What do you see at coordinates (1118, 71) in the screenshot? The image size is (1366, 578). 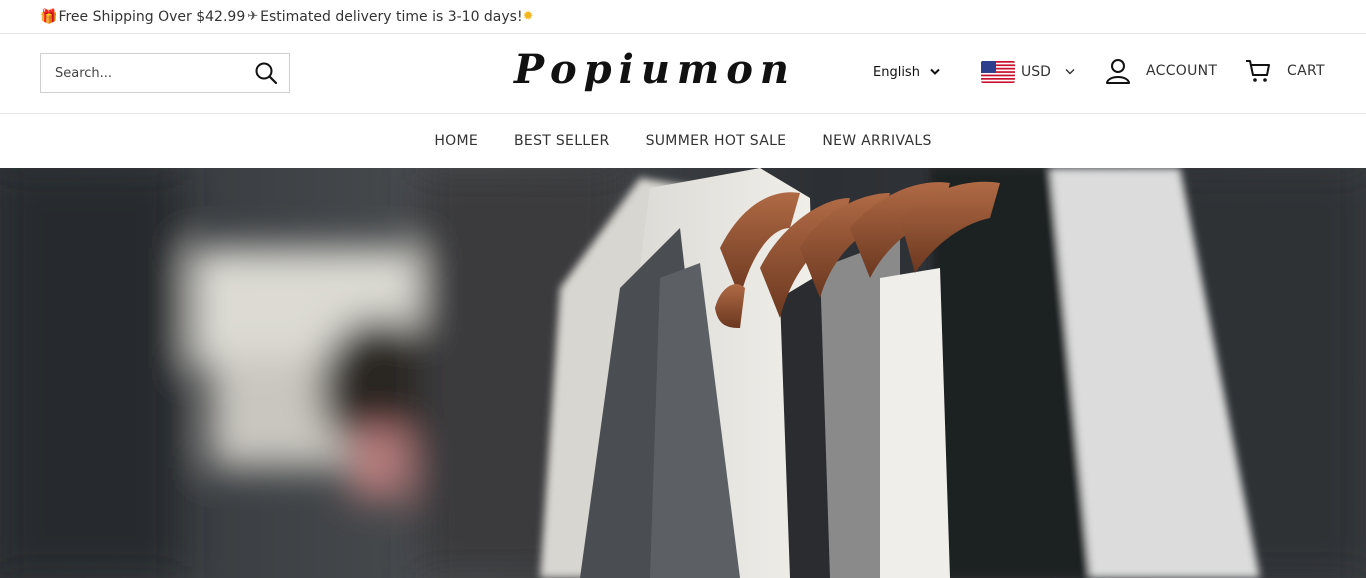 I see `user-icon` at bounding box center [1118, 71].